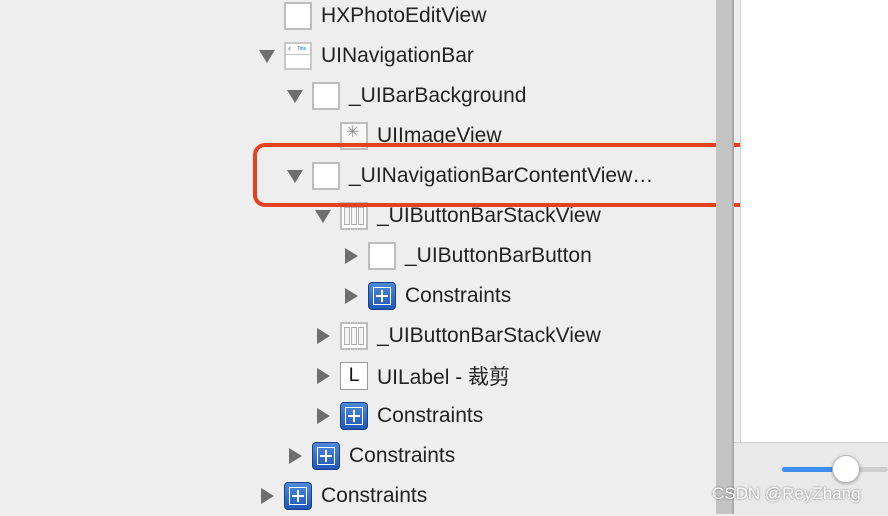 The height and width of the screenshot is (516, 888). I want to click on canvas-area, so click(814, 221).